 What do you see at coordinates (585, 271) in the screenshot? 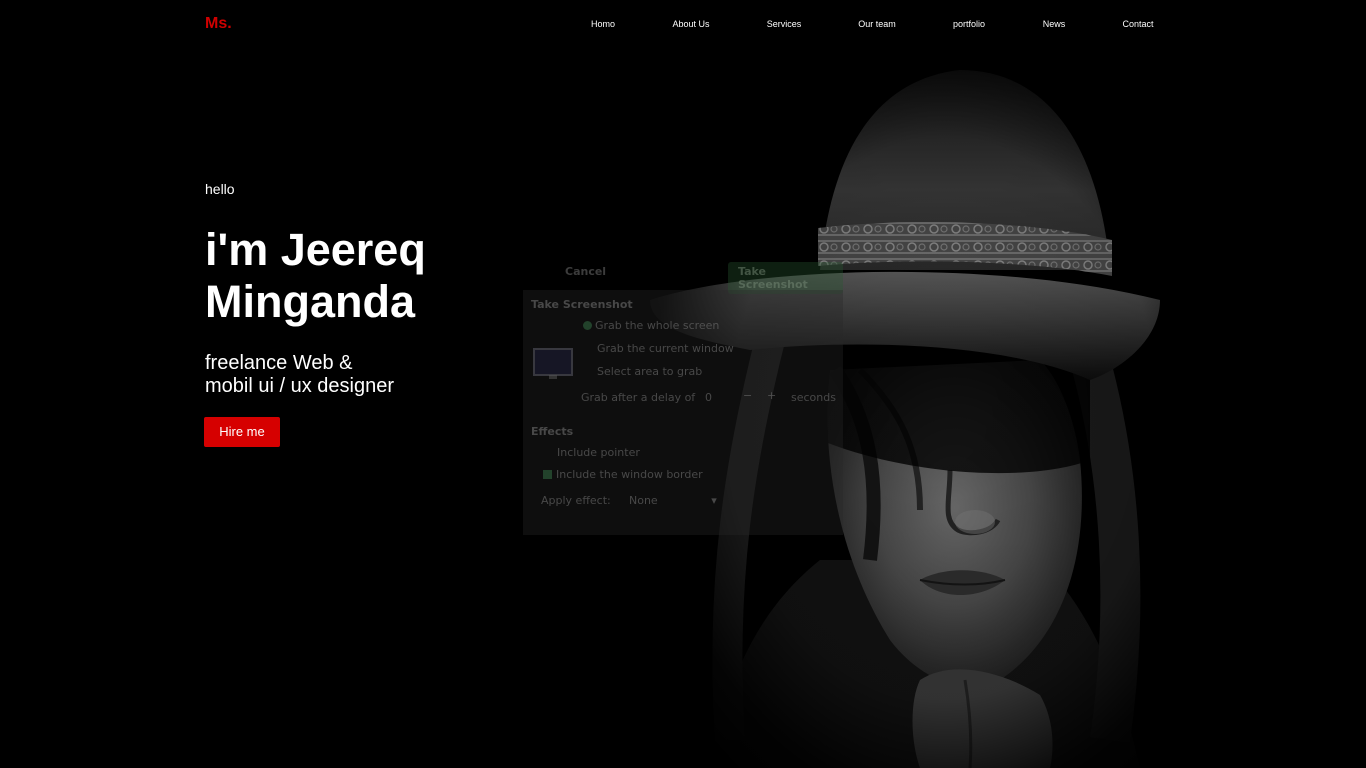
I see `screenshot-cancel-button: Cancel` at bounding box center [585, 271].